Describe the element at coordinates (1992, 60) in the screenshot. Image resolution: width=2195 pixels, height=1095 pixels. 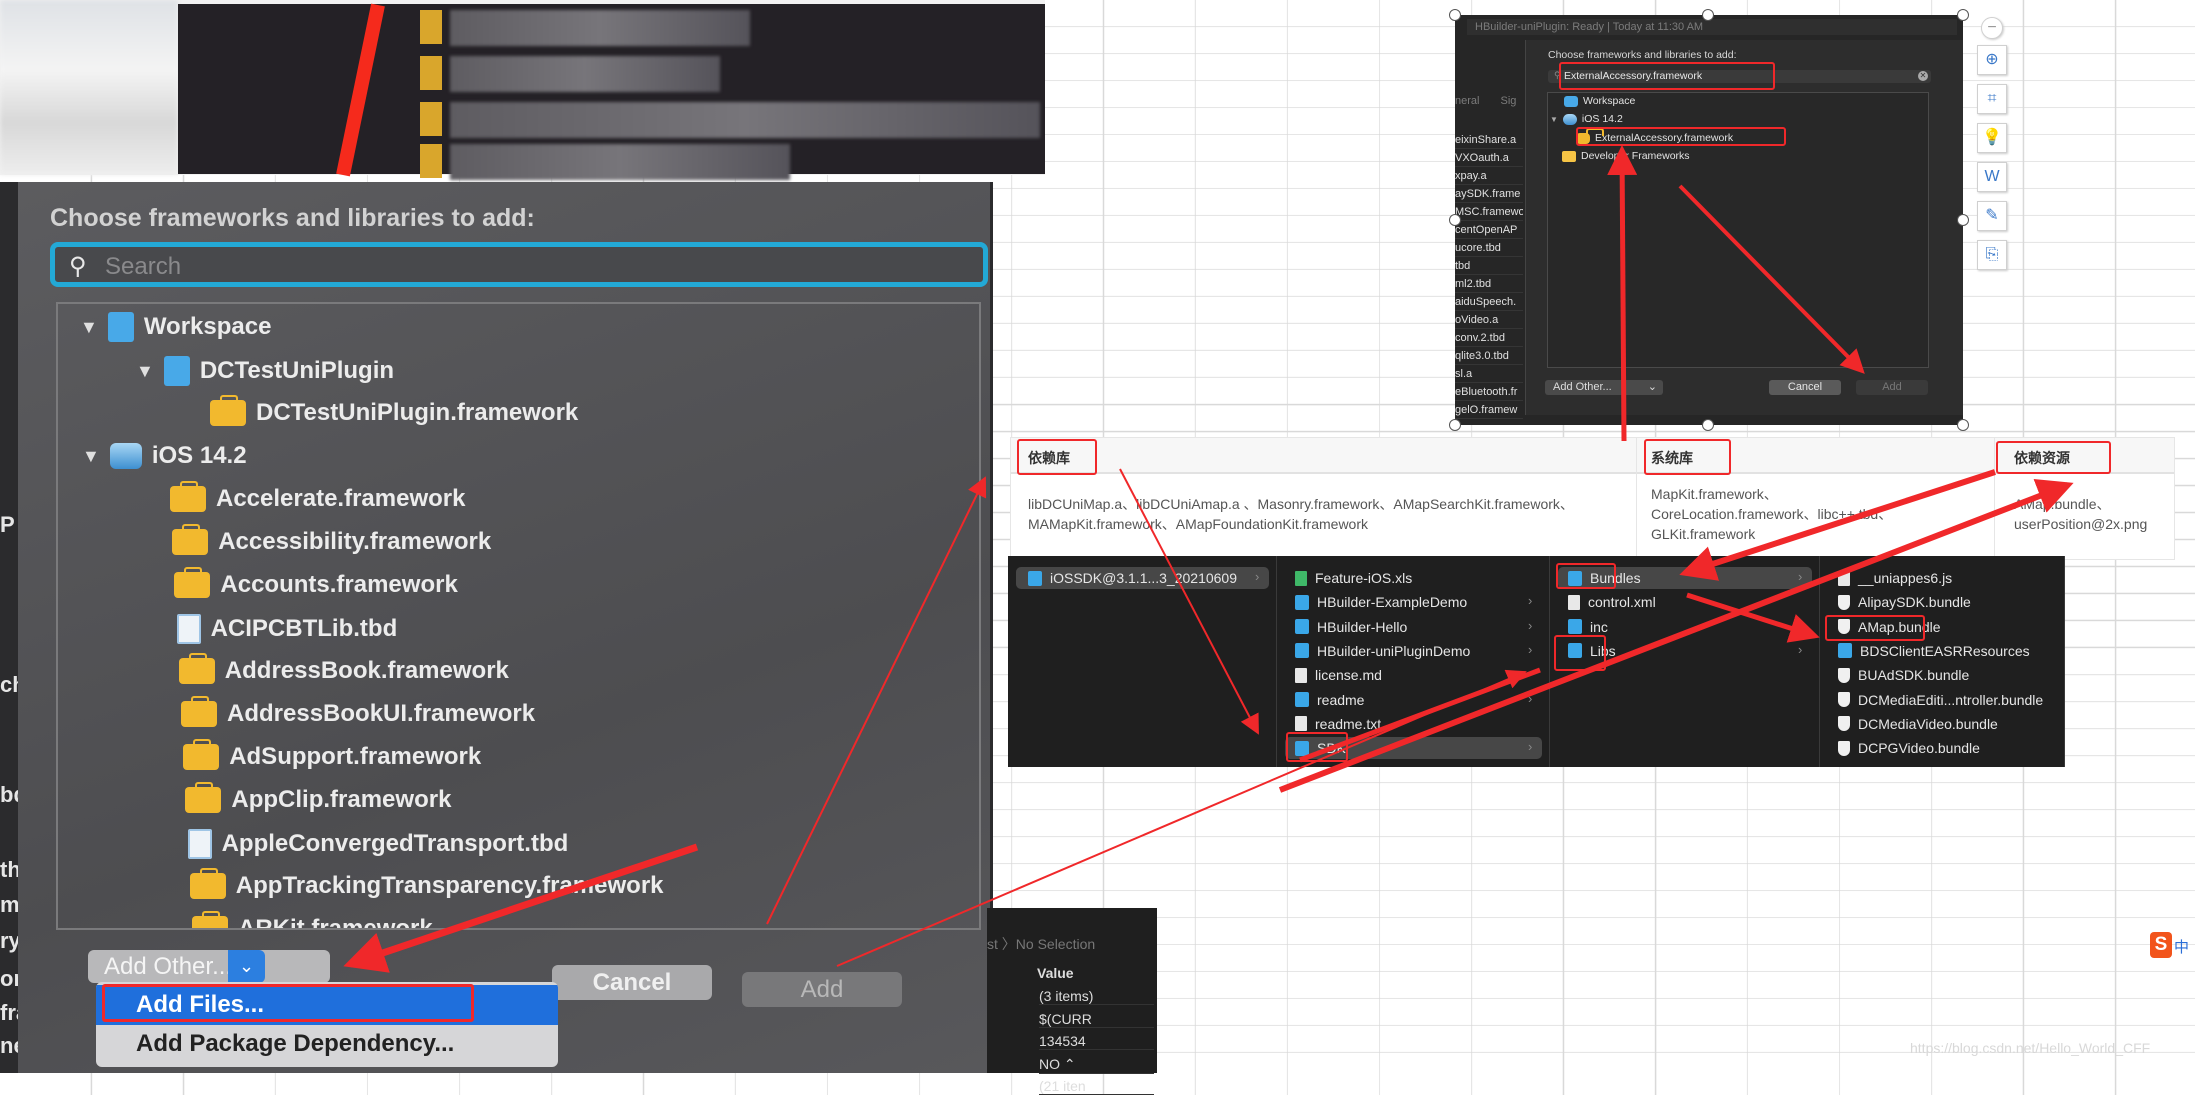
I see `zoom-in-icon: ⊕` at that location.